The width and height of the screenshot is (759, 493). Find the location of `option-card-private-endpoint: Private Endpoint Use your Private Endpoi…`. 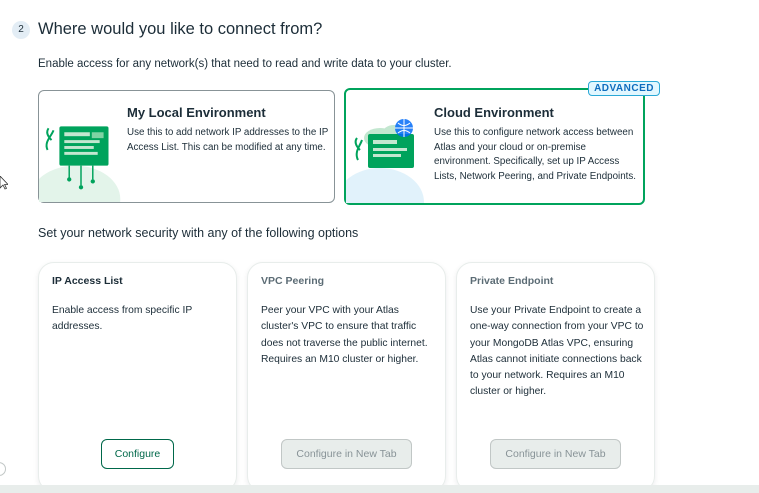

option-card-private-endpoint: Private Endpoint Use your Private Endpoi… is located at coordinates (555, 377).